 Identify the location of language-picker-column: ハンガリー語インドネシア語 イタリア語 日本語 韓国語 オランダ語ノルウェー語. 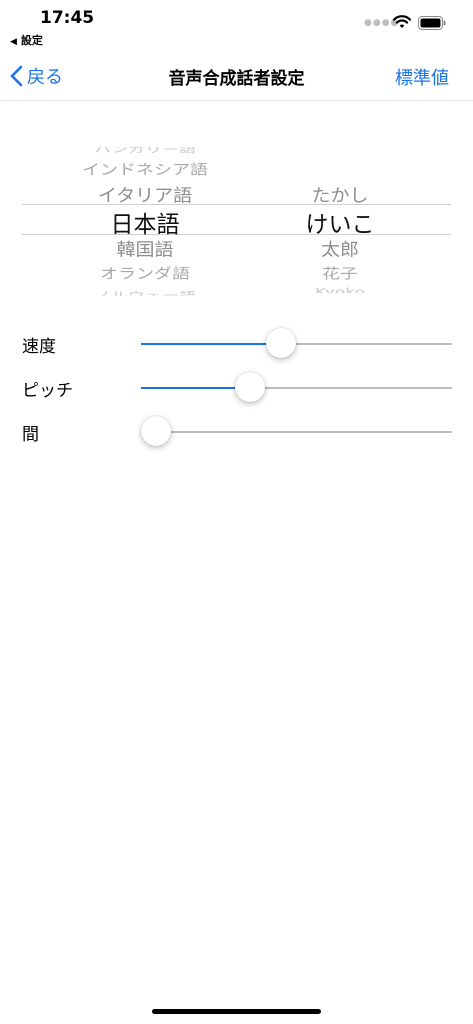
(145, 215).